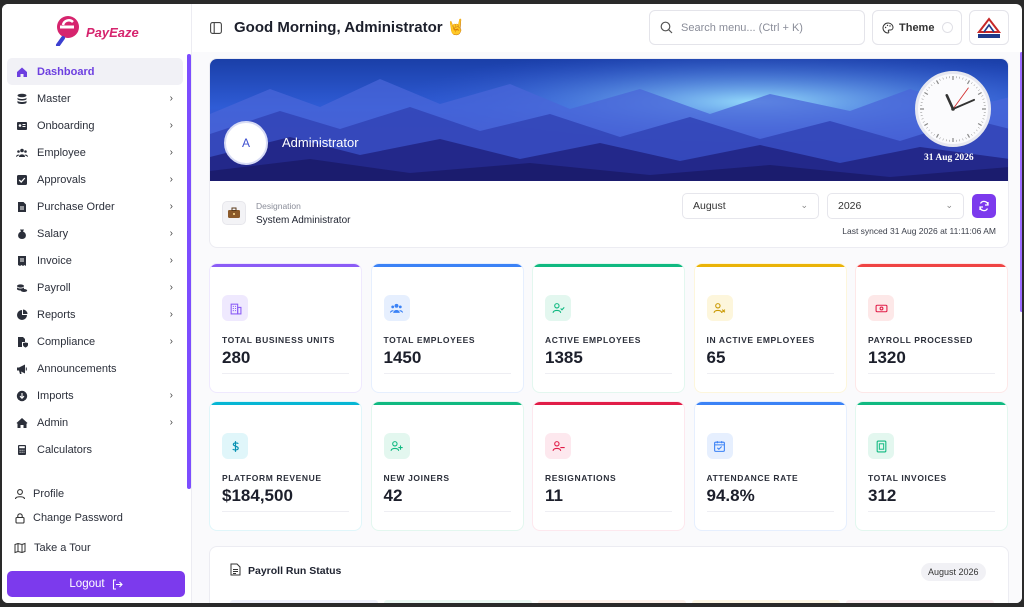 The image size is (1024, 607). What do you see at coordinates (447, 328) in the screenshot?
I see `stat-card-total-employees: TOTAL EMPLOYEES 1450` at bounding box center [447, 328].